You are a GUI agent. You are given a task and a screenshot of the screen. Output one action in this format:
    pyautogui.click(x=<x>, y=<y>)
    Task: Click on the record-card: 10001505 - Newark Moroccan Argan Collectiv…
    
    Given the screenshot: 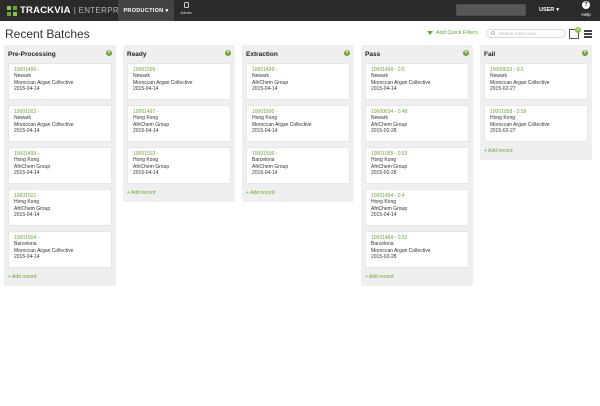 What is the action you would take?
    pyautogui.click(x=179, y=81)
    